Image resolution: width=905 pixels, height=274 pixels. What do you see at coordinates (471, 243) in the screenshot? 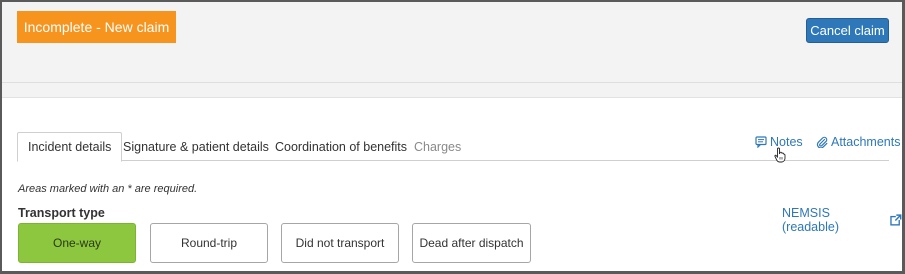
I see `transport-option-dead-after-dispatch: Dead after dispatch` at bounding box center [471, 243].